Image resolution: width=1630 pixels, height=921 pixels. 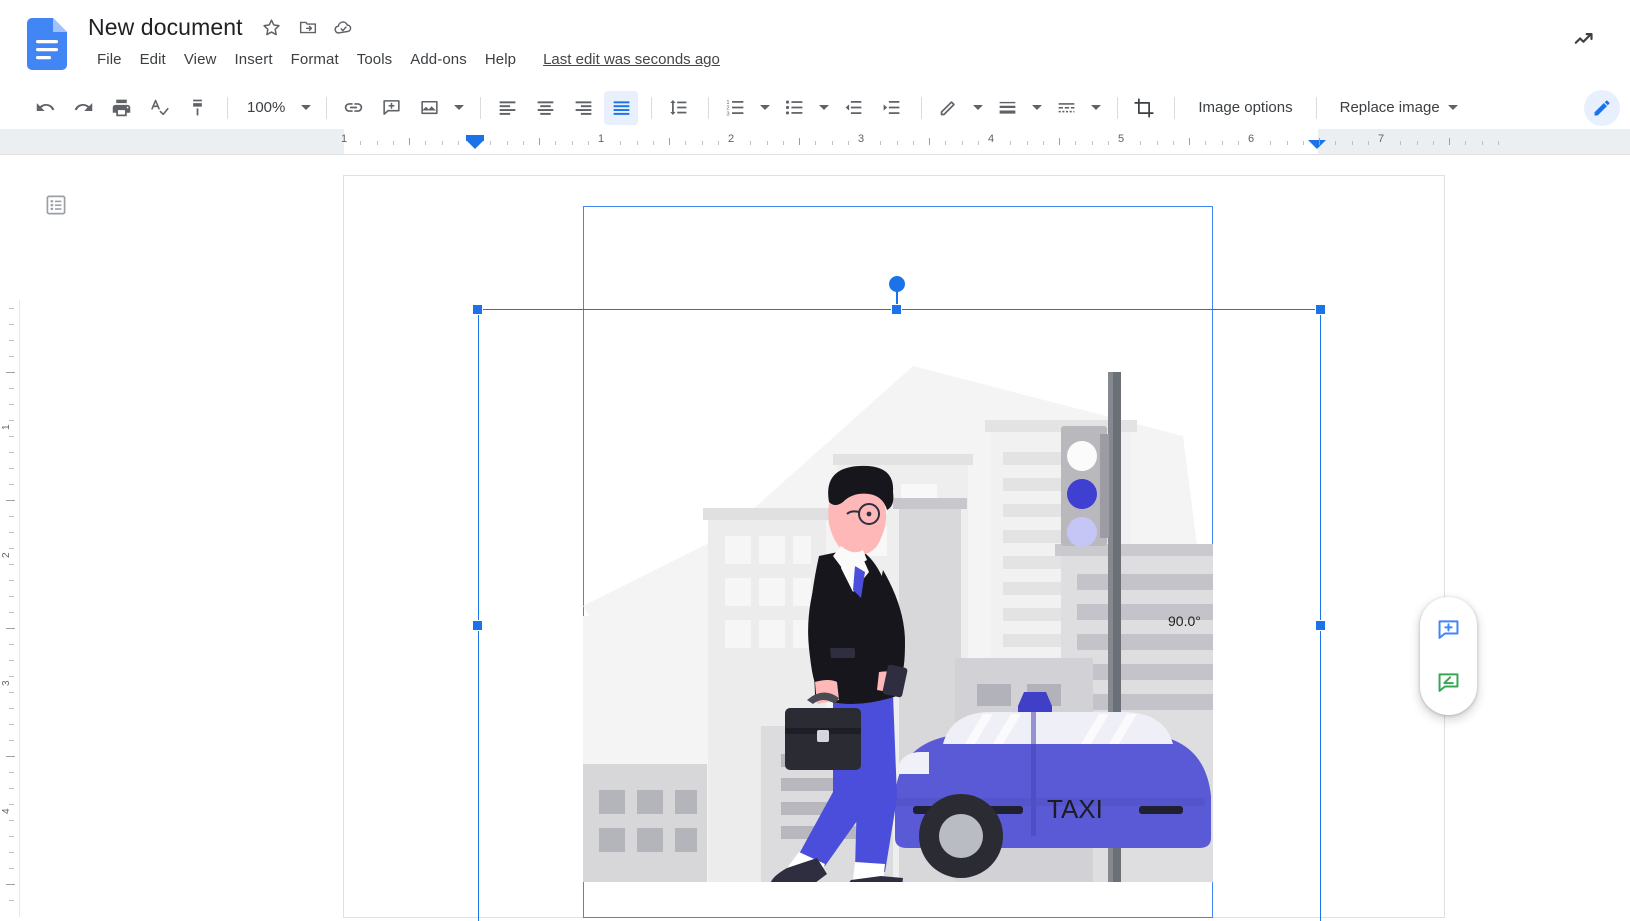 I want to click on bulleted-list-icon, so click(x=794, y=108).